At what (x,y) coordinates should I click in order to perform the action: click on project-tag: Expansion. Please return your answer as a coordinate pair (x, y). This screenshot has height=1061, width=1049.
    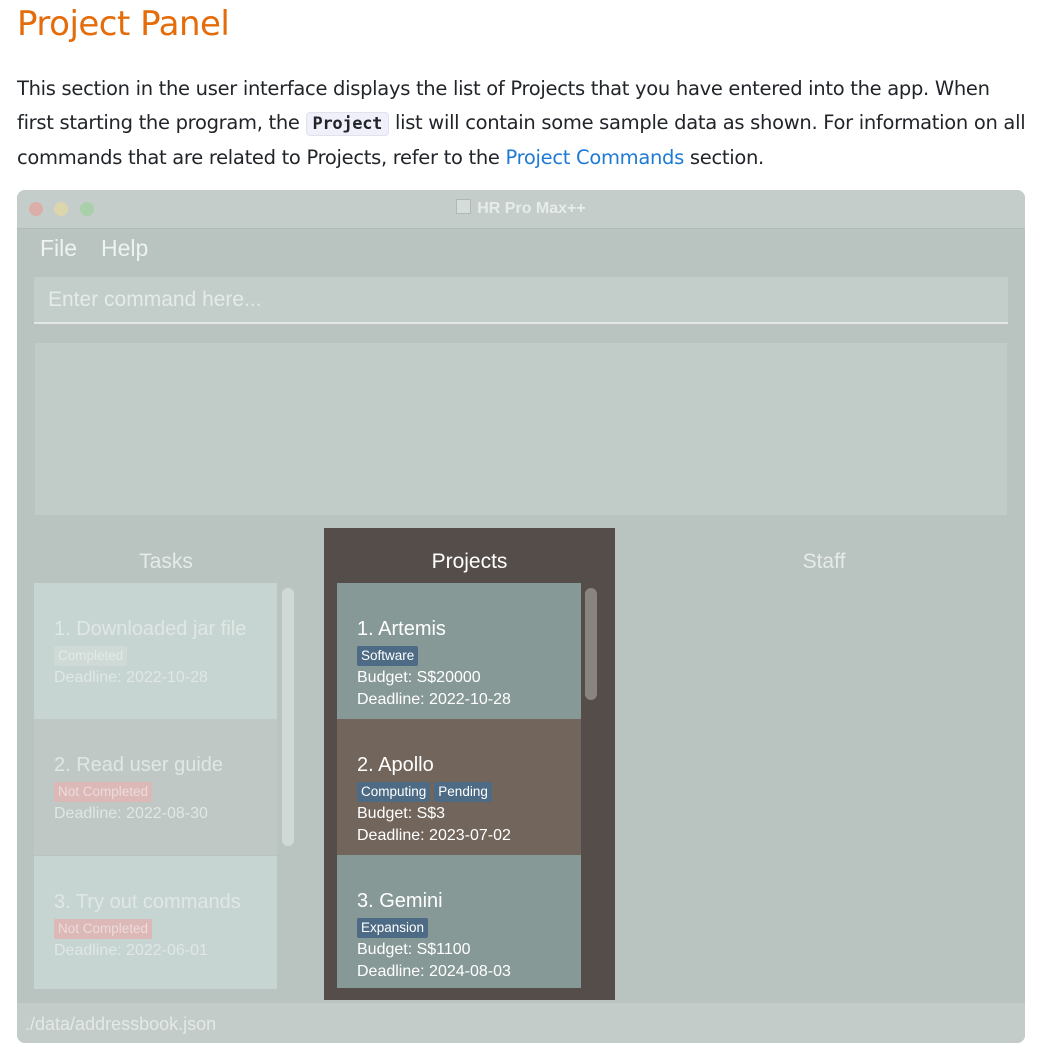
    Looking at the image, I should click on (393, 928).